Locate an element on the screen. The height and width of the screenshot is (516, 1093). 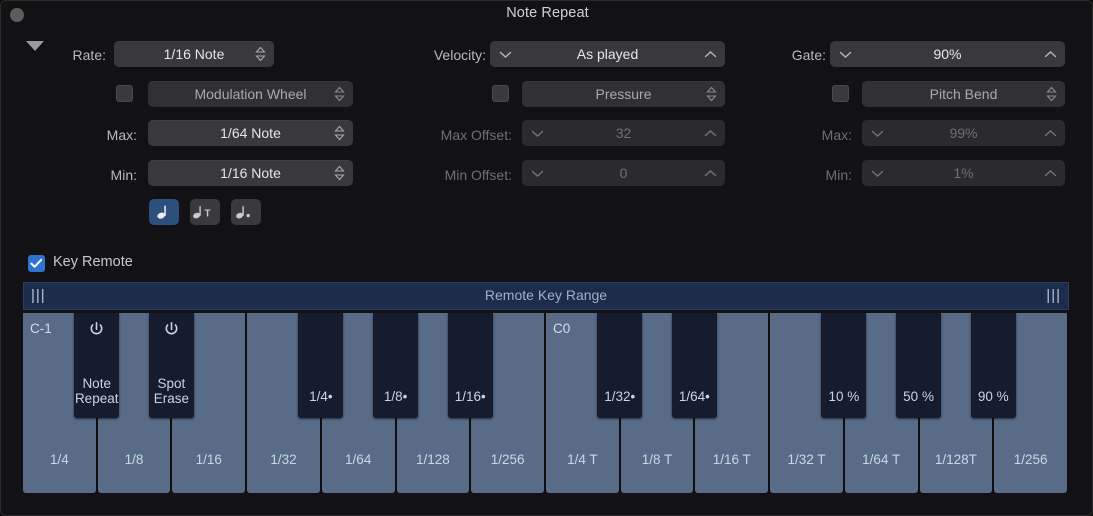
velocity-min-offset-stepper: 0 is located at coordinates (623, 173).